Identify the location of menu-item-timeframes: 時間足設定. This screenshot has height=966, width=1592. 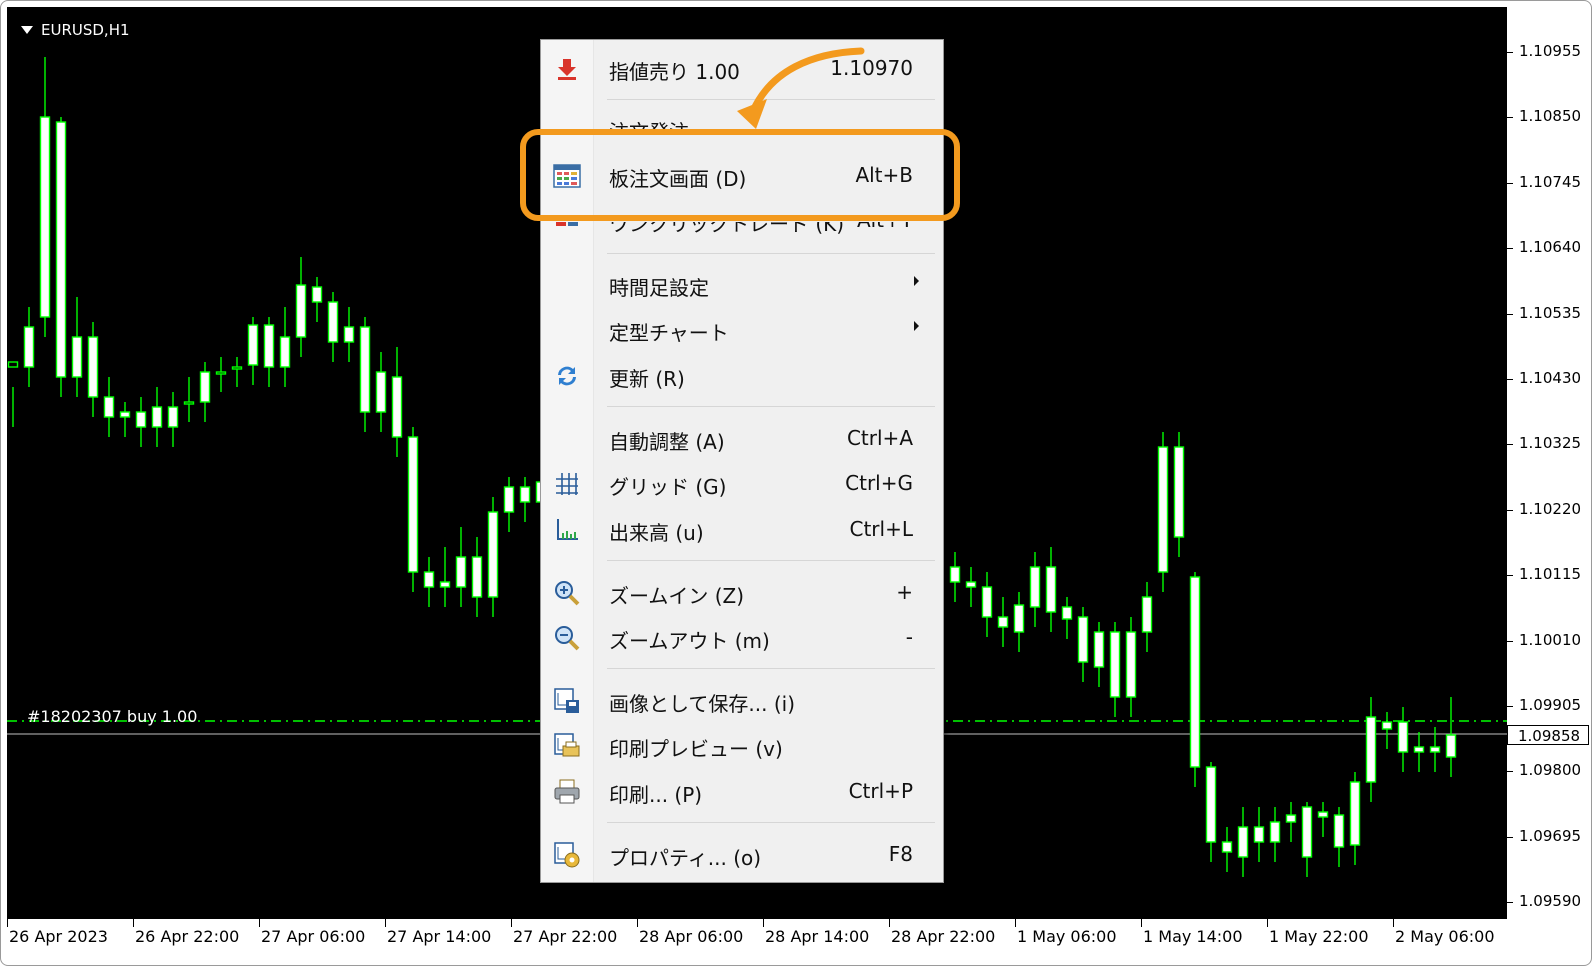
(741, 284).